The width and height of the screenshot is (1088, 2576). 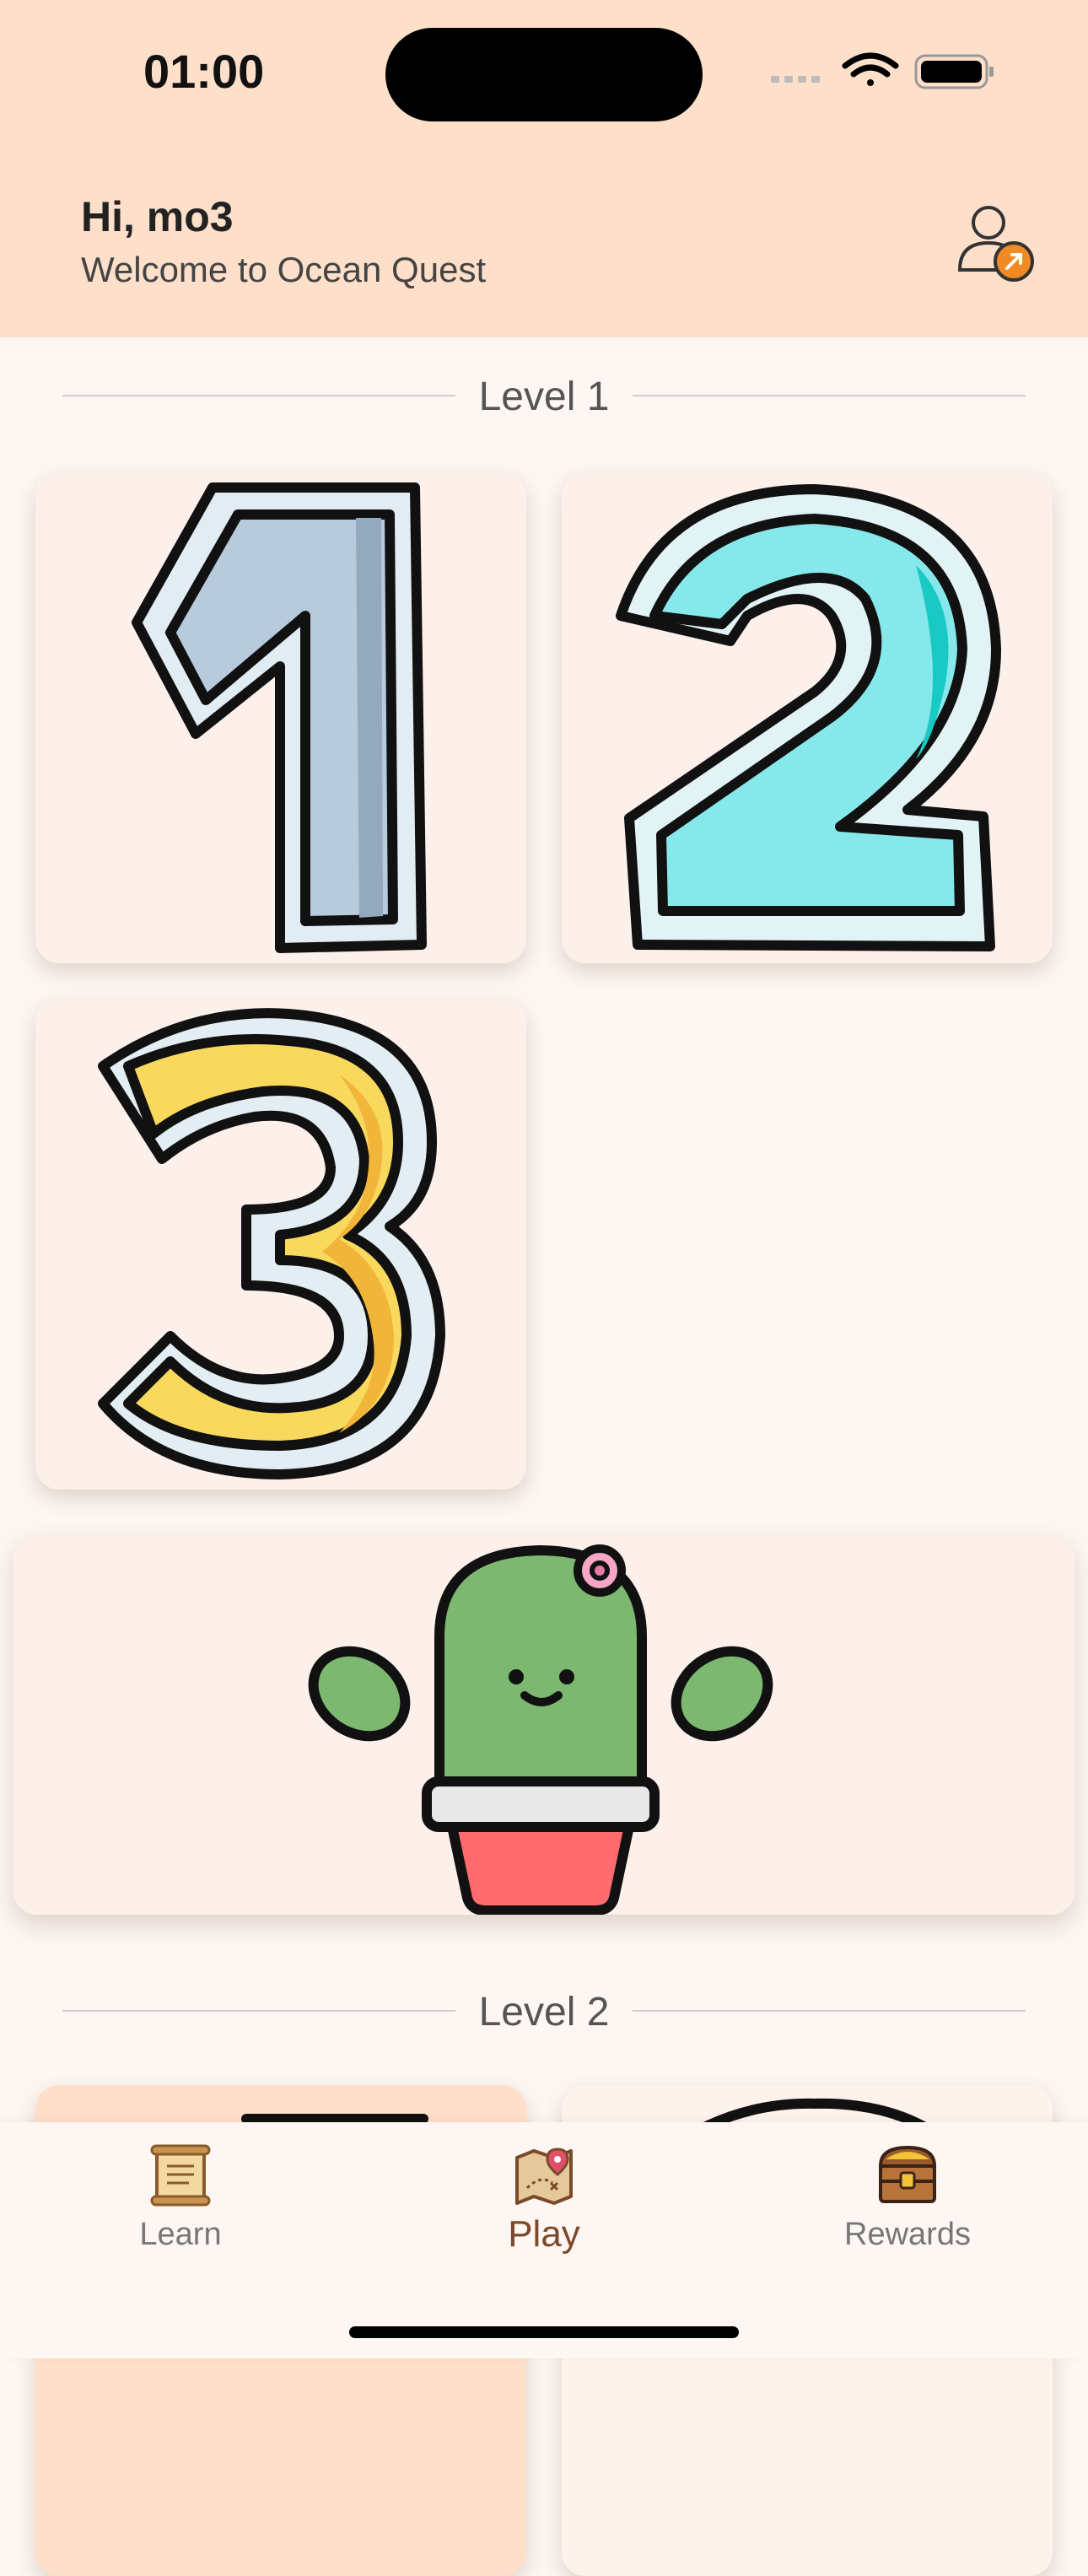 What do you see at coordinates (271, 1243) in the screenshot?
I see `number-three-icon` at bounding box center [271, 1243].